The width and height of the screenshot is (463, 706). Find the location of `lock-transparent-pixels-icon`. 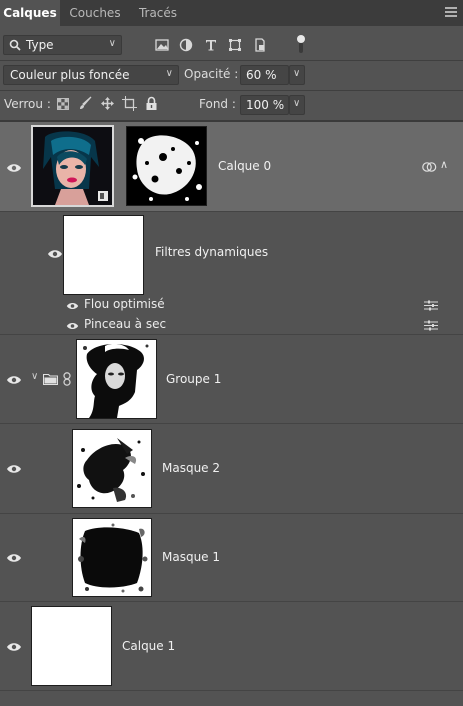

lock-transparent-pixels-icon is located at coordinates (63, 104).